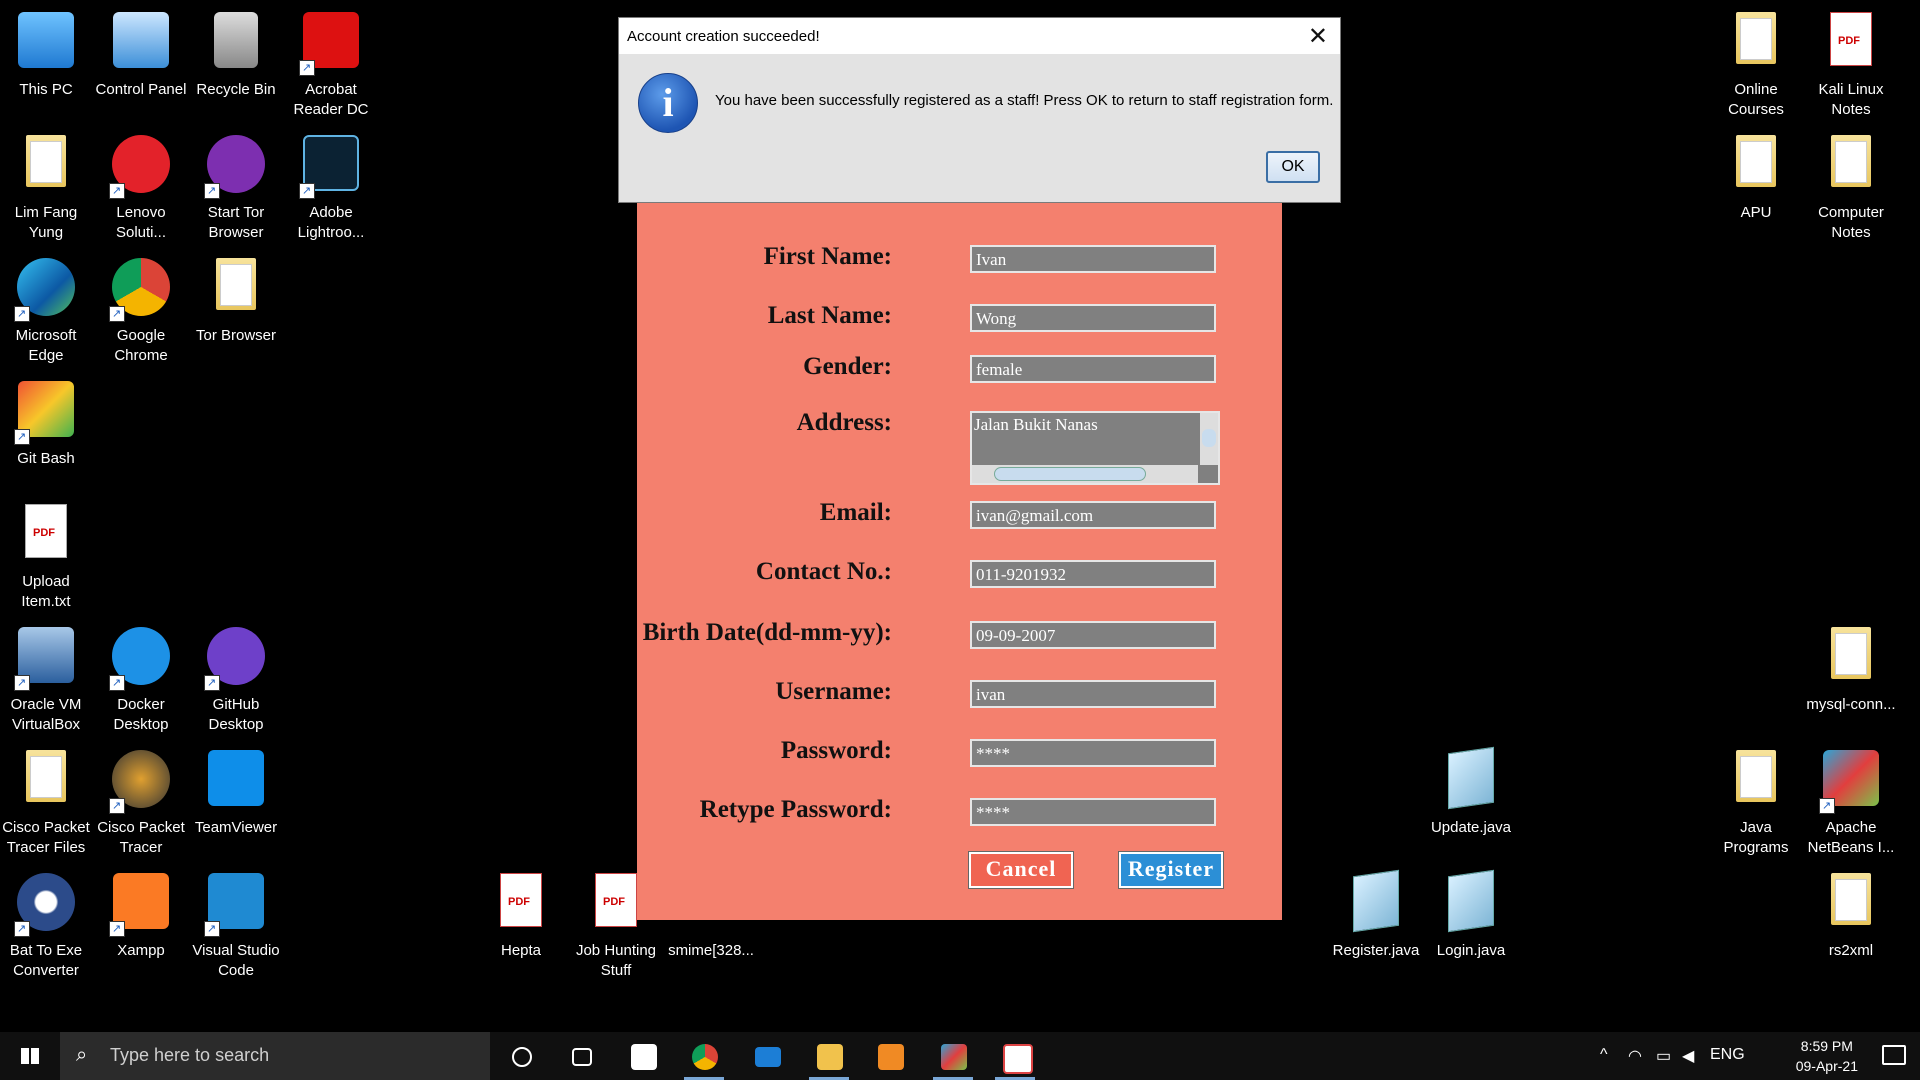 This screenshot has height=1080, width=1920. I want to click on system-tray: ^ ◠ ▭ ◀ ENG 8:59 PM 09-Apr-21, so click(1760, 1056).